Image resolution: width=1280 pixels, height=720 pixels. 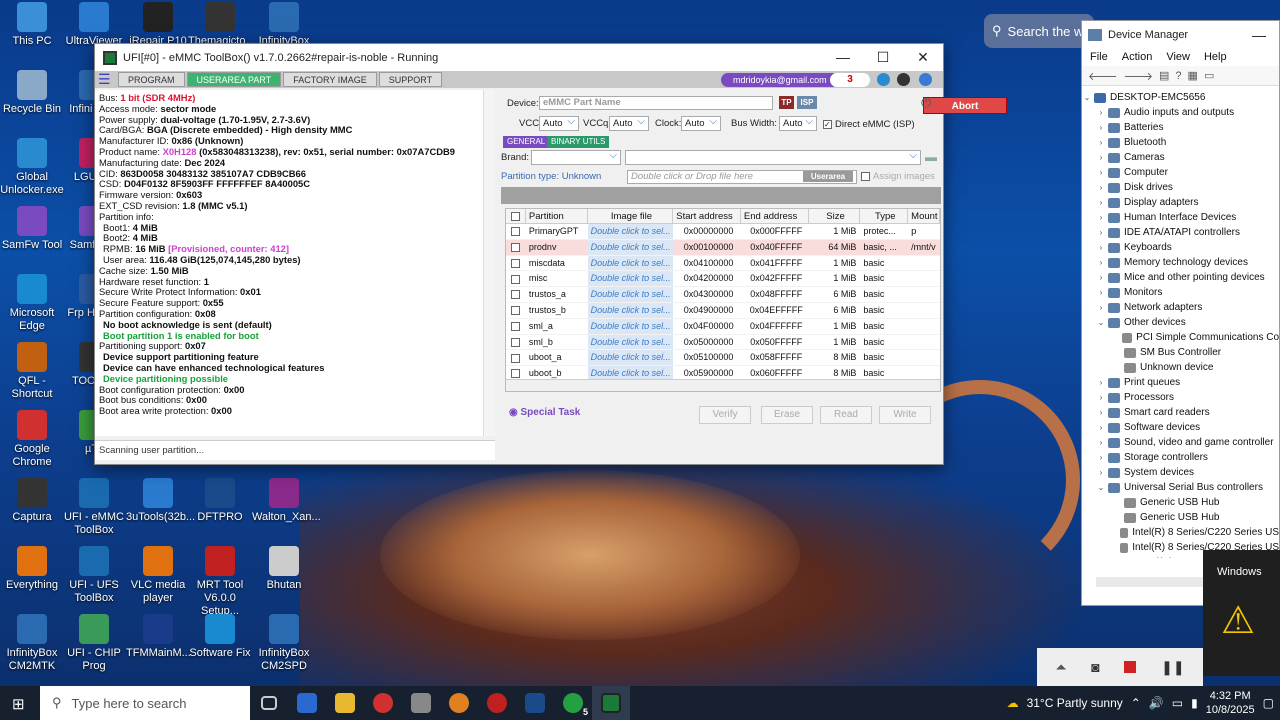 I want to click on tree-node: SM Bus Controller, so click(x=1180, y=352).